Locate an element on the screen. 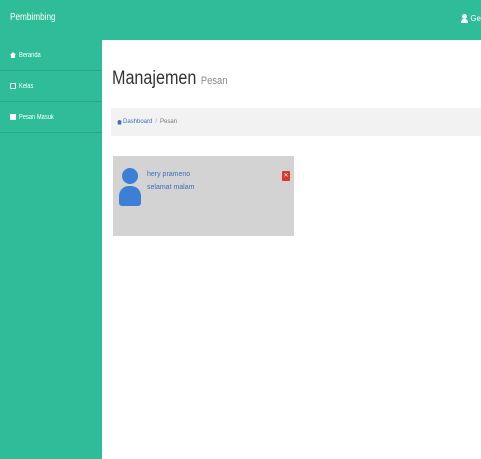  page-subtitle: Pesan is located at coordinates (214, 81).